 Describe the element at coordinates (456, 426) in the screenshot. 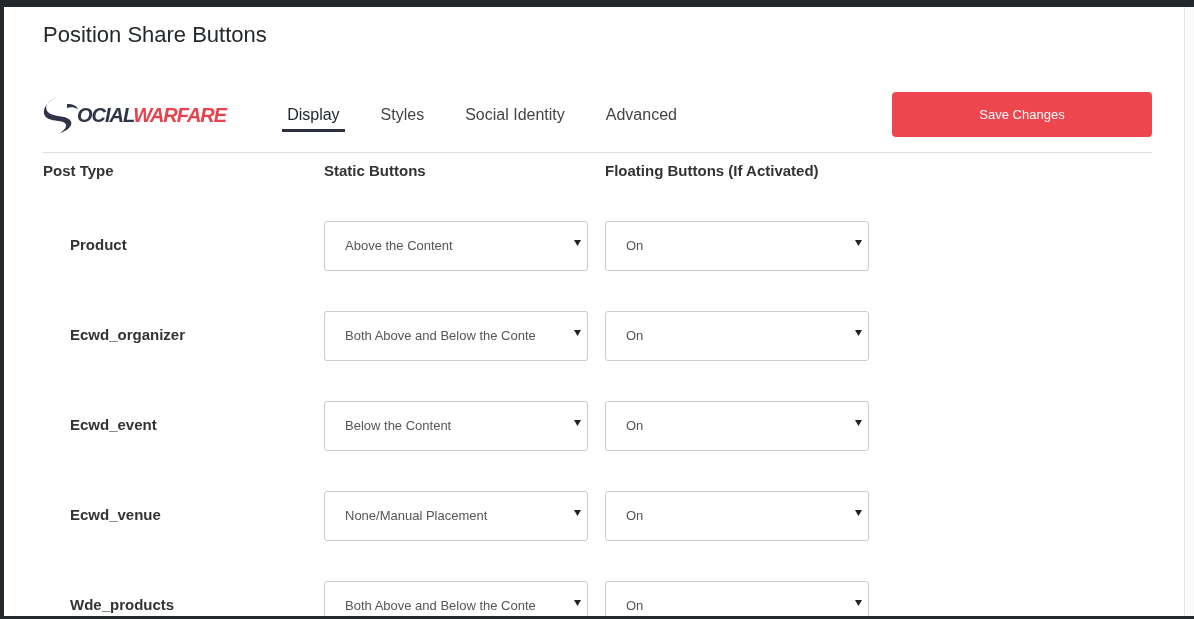

I see `static-buttons-select: Below the Content` at that location.